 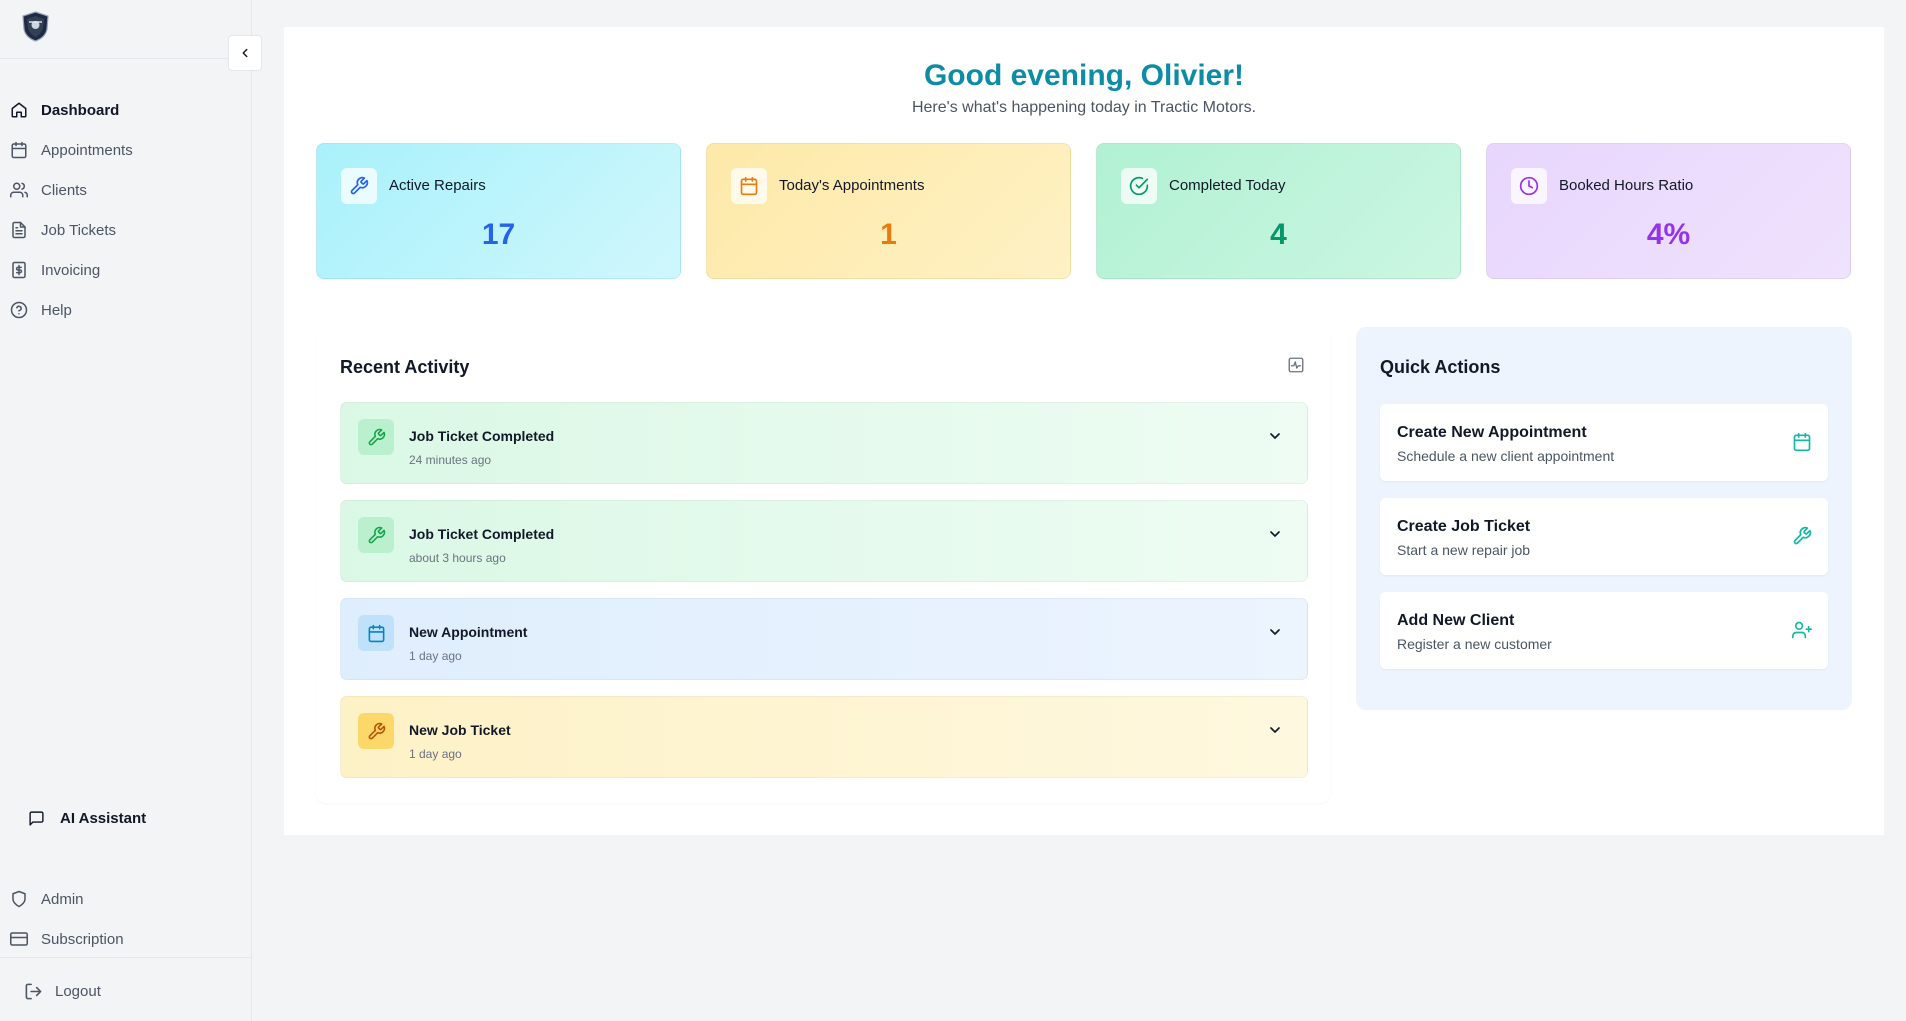 I want to click on sidebar-item-subscription: Subscription, so click(x=126, y=939).